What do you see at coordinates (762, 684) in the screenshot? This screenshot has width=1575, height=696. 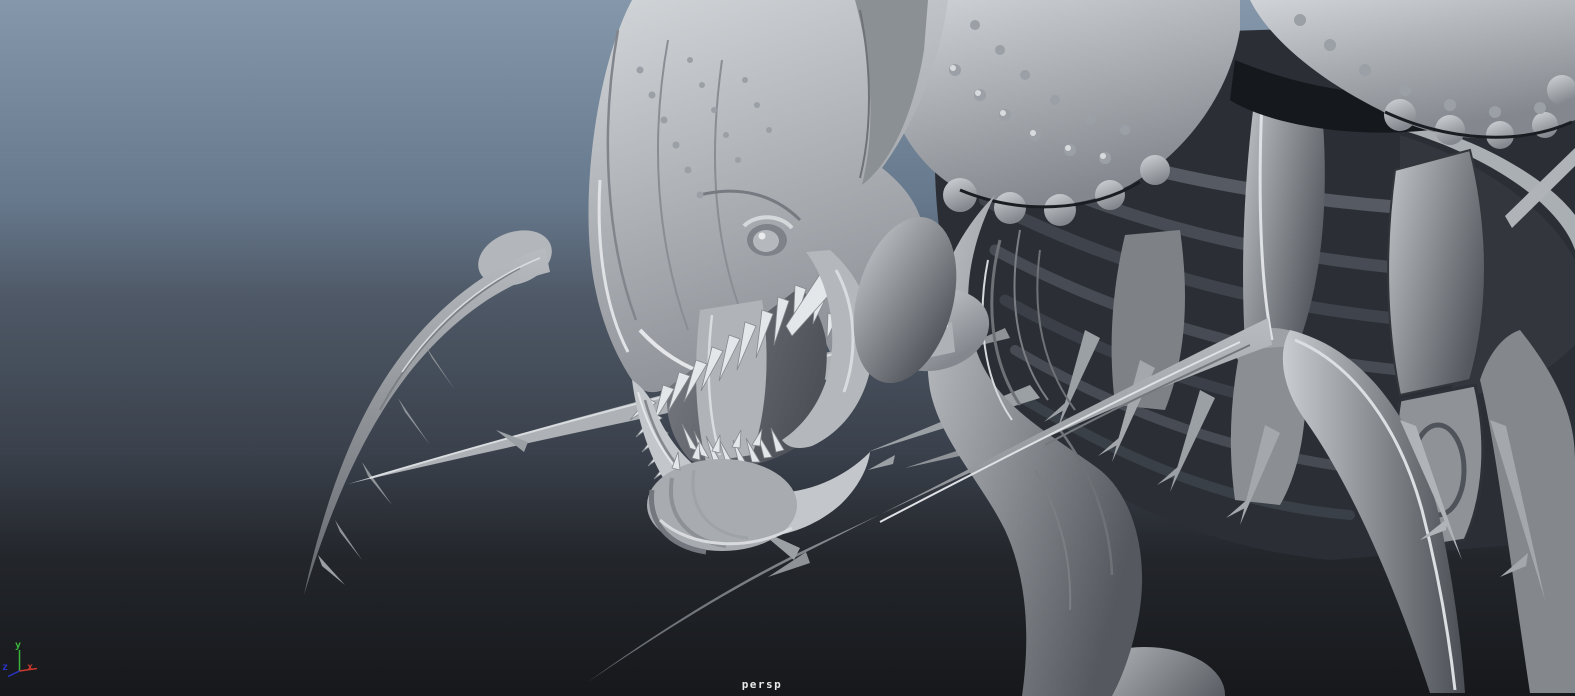 I see `camera-name-label: persp` at bounding box center [762, 684].